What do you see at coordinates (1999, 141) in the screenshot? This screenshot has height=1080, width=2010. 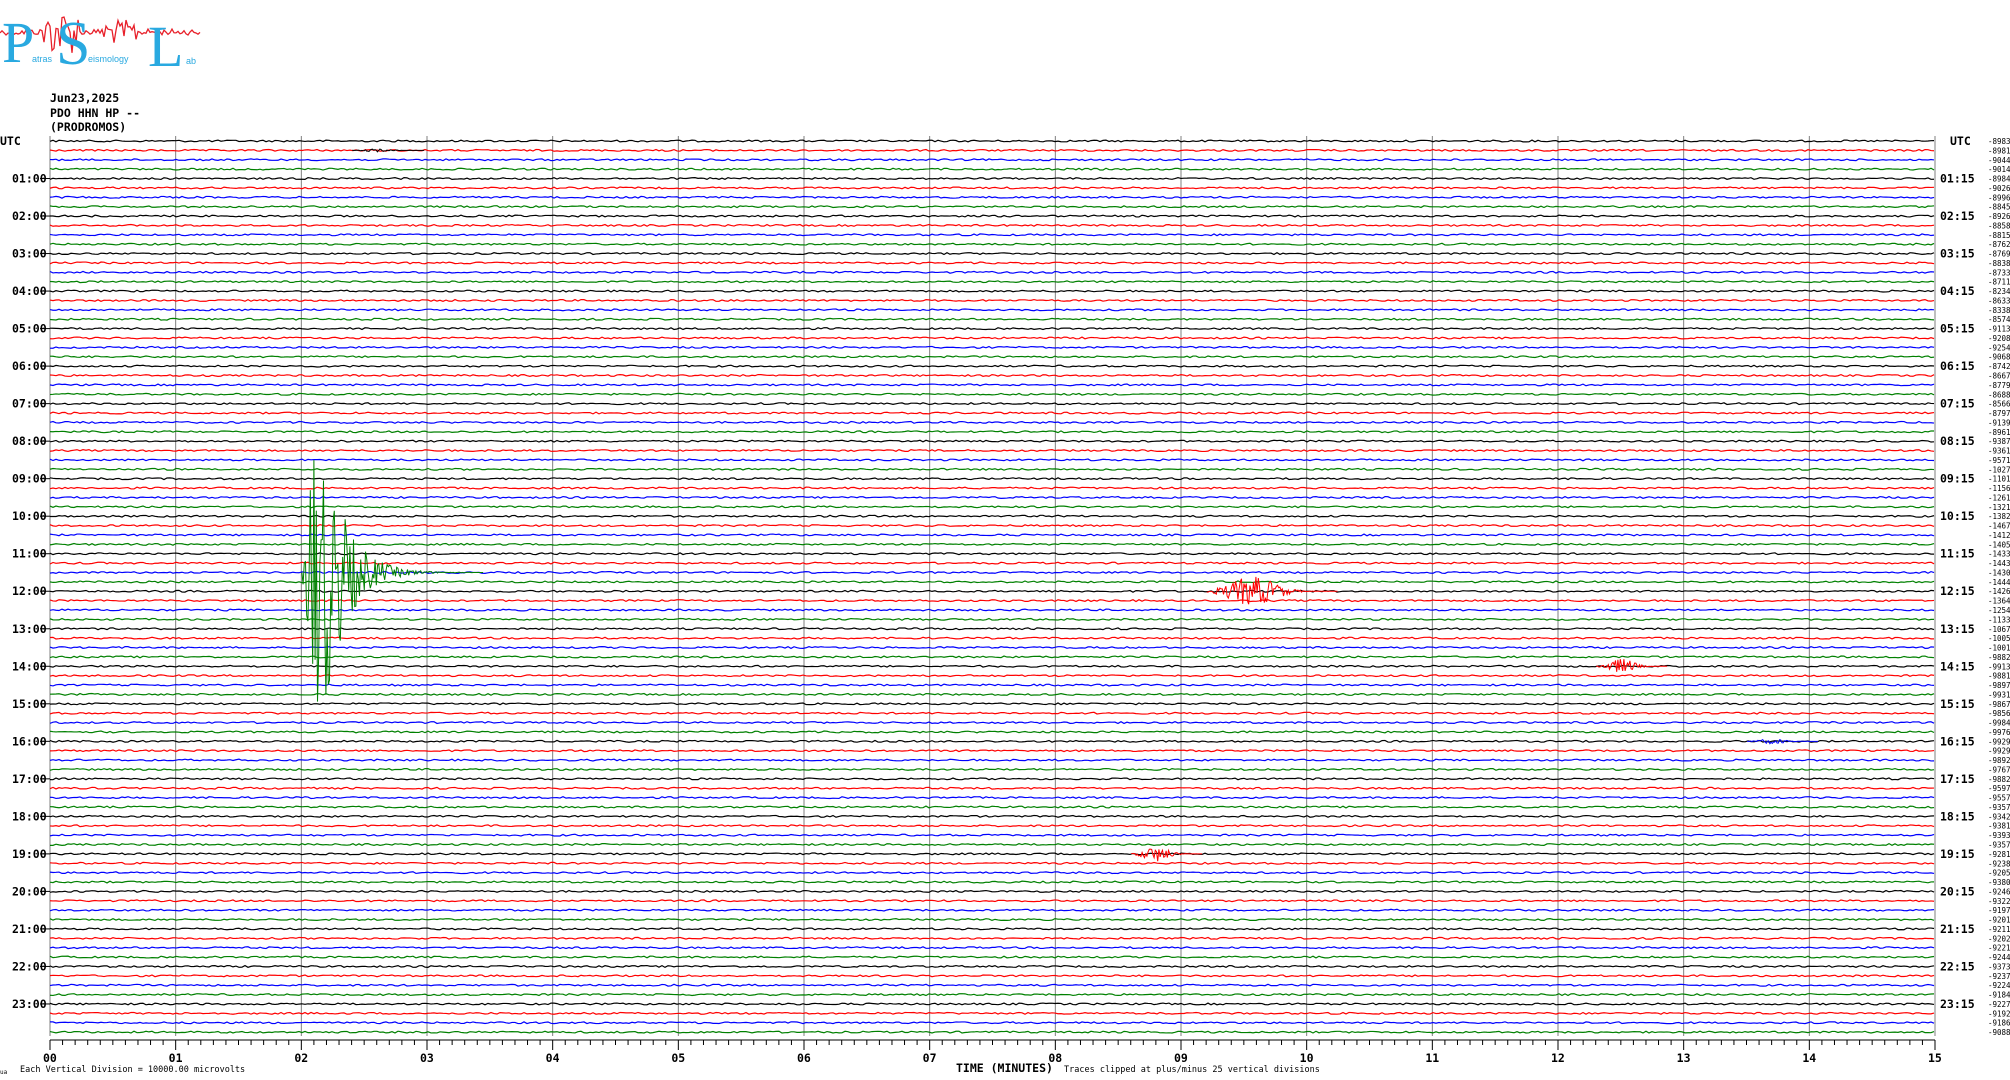 I see `trace-offset-label: -8983` at bounding box center [1999, 141].